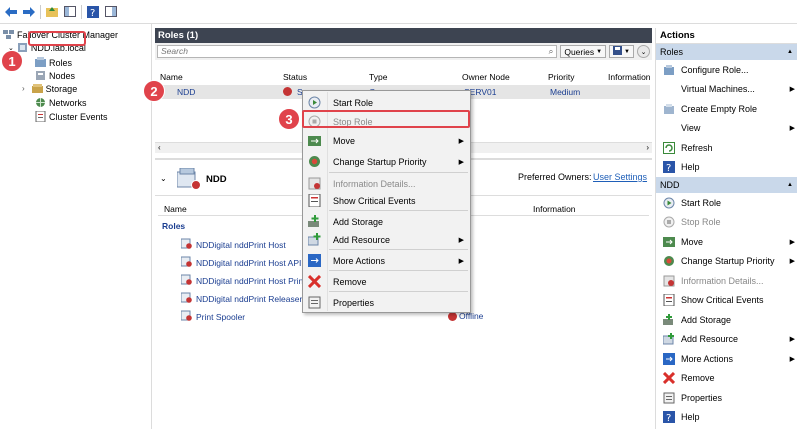 The width and height of the screenshot is (797, 429). What do you see at coordinates (726, 36) in the screenshot?
I see `actions-title: Actions` at bounding box center [726, 36].